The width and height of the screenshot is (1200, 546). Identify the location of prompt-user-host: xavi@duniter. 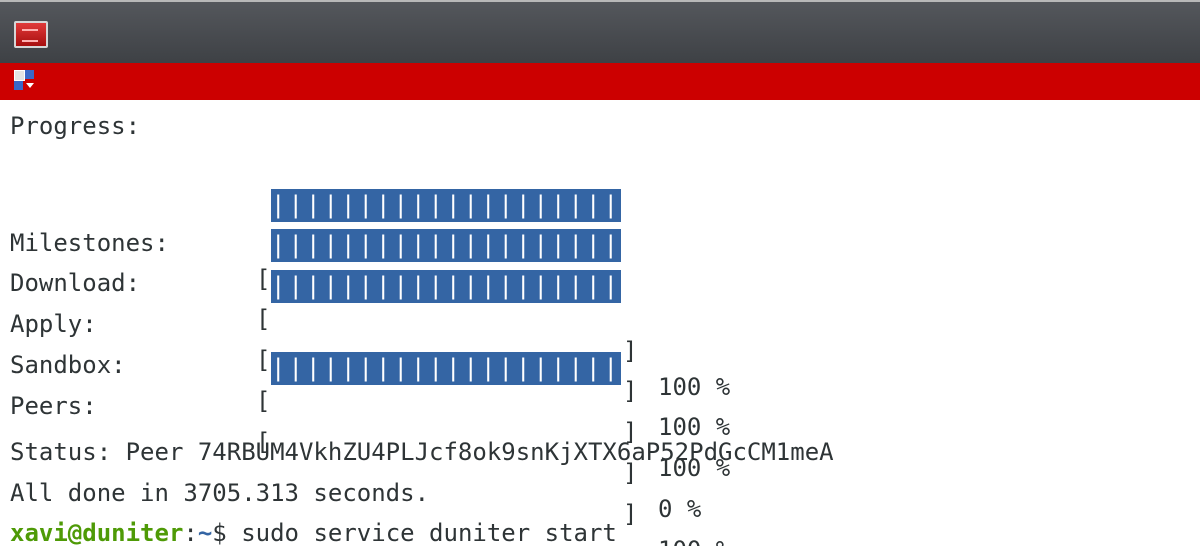
(97, 532).